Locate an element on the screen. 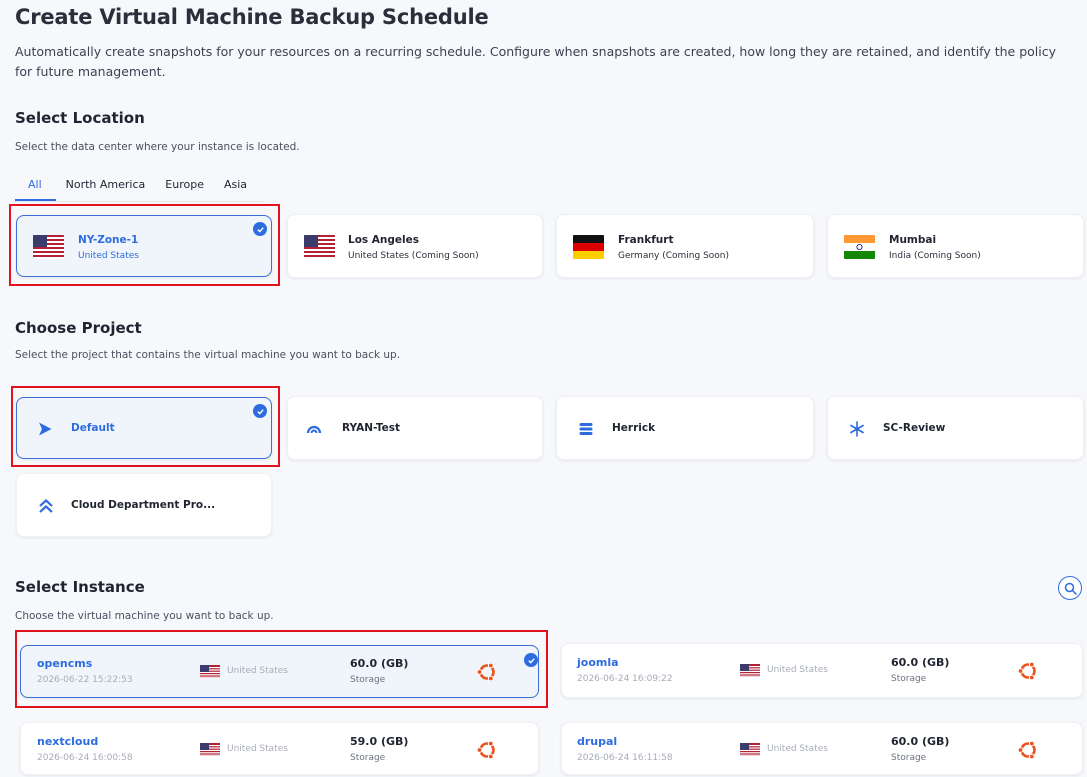  instance-created-date: 2026-06-24 16:09:22 is located at coordinates (625, 679).